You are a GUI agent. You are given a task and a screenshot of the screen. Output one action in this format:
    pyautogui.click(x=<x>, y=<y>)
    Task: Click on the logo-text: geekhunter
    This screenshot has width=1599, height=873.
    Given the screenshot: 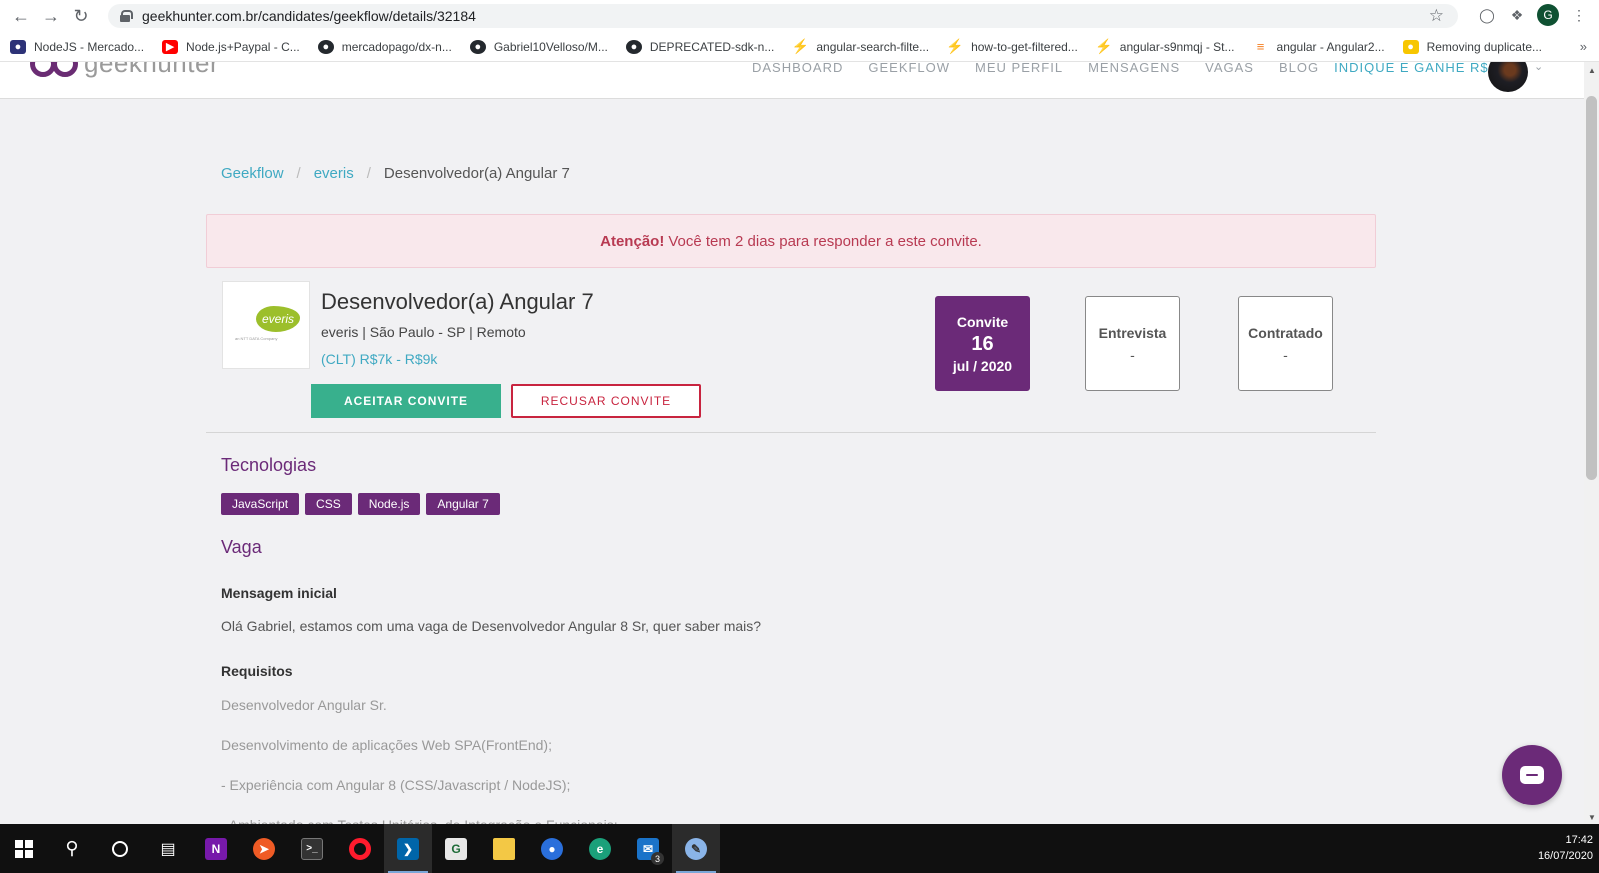 What is the action you would take?
    pyautogui.click(x=152, y=70)
    